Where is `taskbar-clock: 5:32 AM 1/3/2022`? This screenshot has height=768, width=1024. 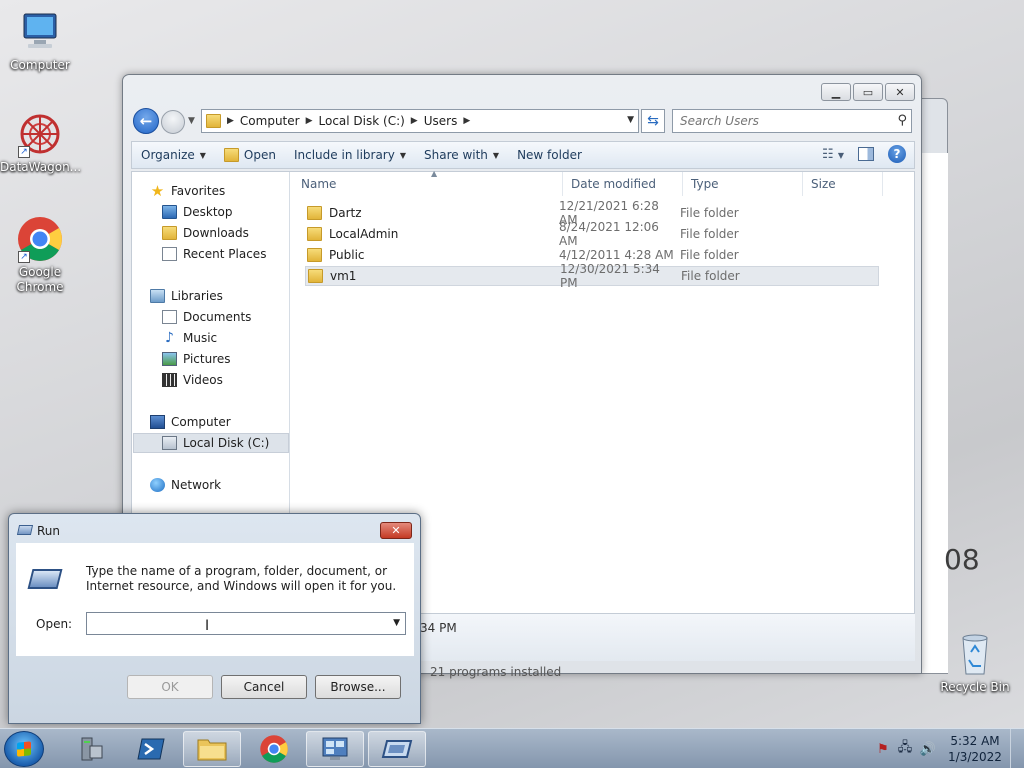 taskbar-clock: 5:32 AM 1/3/2022 is located at coordinates (975, 749).